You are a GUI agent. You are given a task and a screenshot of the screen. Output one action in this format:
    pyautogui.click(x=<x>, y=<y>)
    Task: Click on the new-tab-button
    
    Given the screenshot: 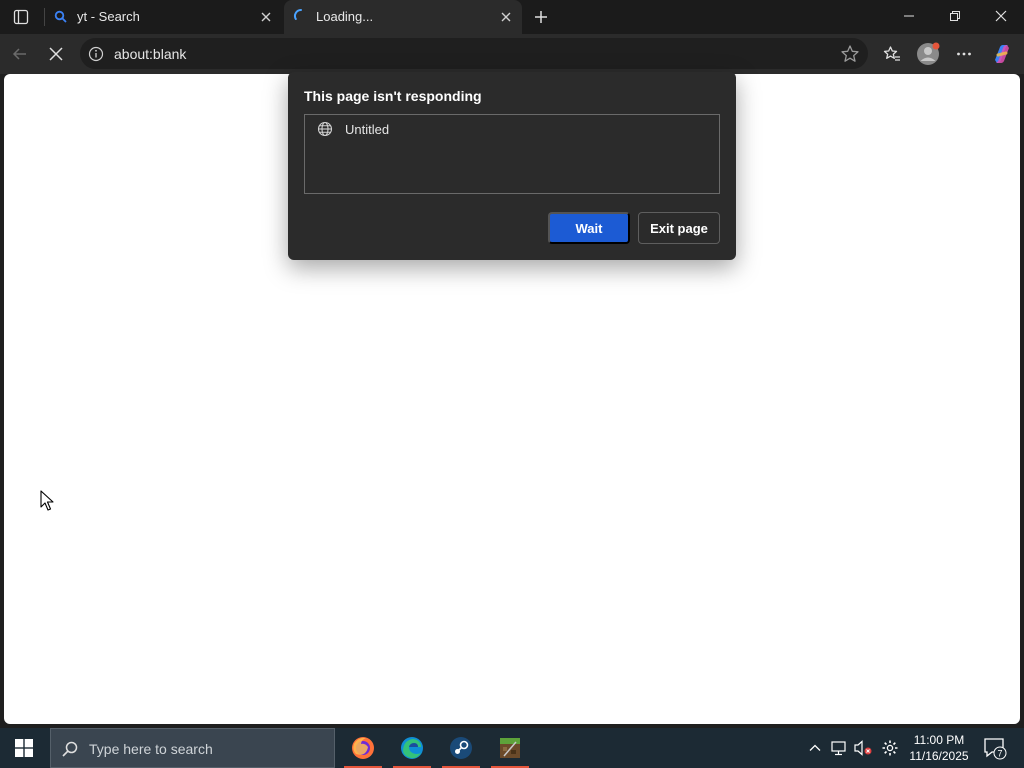 What is the action you would take?
    pyautogui.click(x=541, y=17)
    